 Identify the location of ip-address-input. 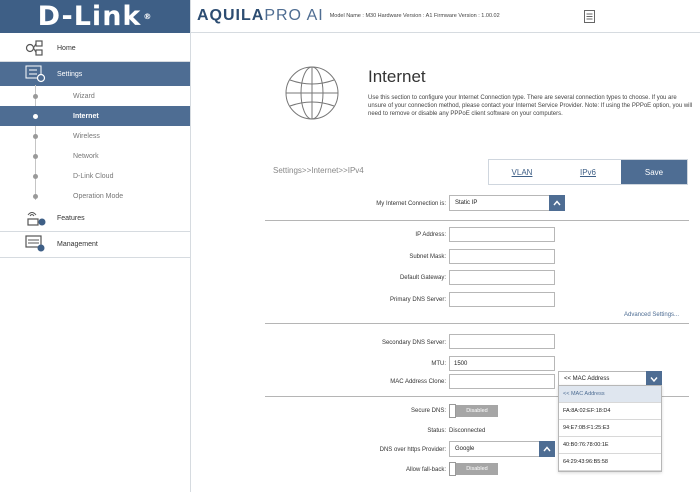
(502, 234).